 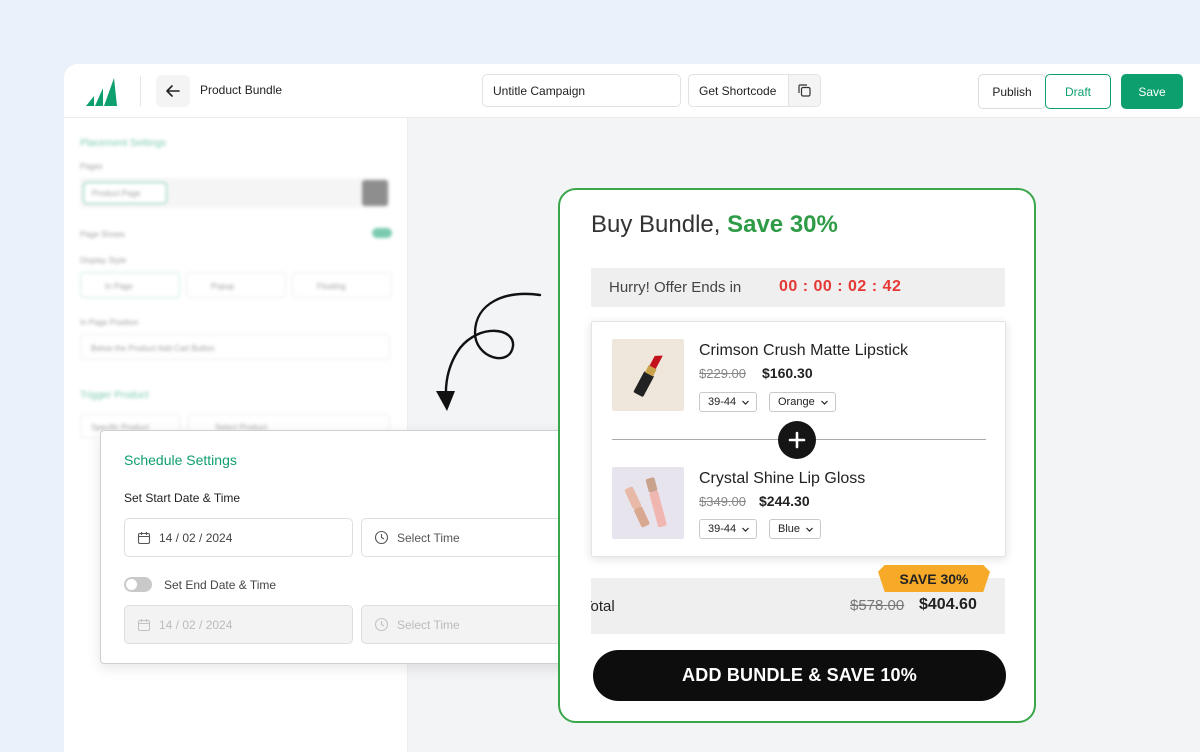 I want to click on pages-field: Product Page, so click(x=235, y=193).